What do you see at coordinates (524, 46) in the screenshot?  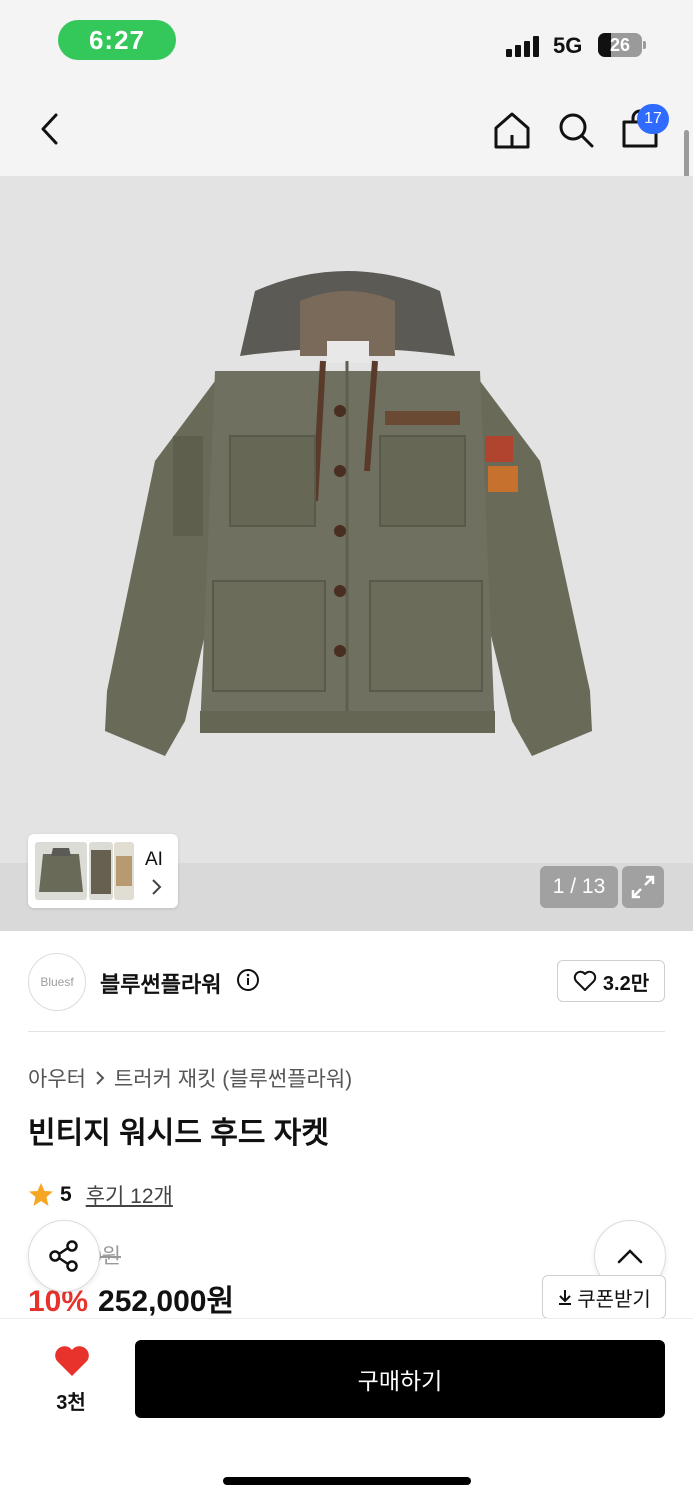 I see `signal-icon` at bounding box center [524, 46].